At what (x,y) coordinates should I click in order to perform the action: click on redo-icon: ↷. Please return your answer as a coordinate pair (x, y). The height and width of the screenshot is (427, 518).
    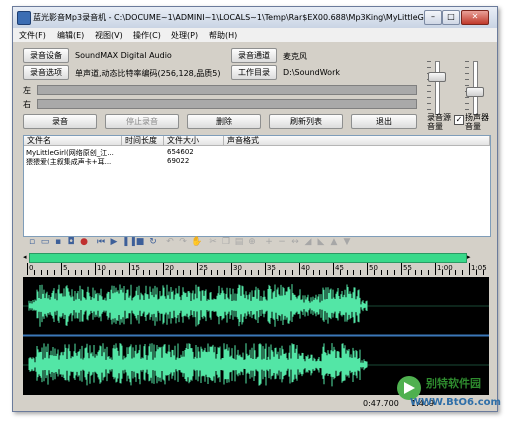
    Looking at the image, I should click on (183, 242).